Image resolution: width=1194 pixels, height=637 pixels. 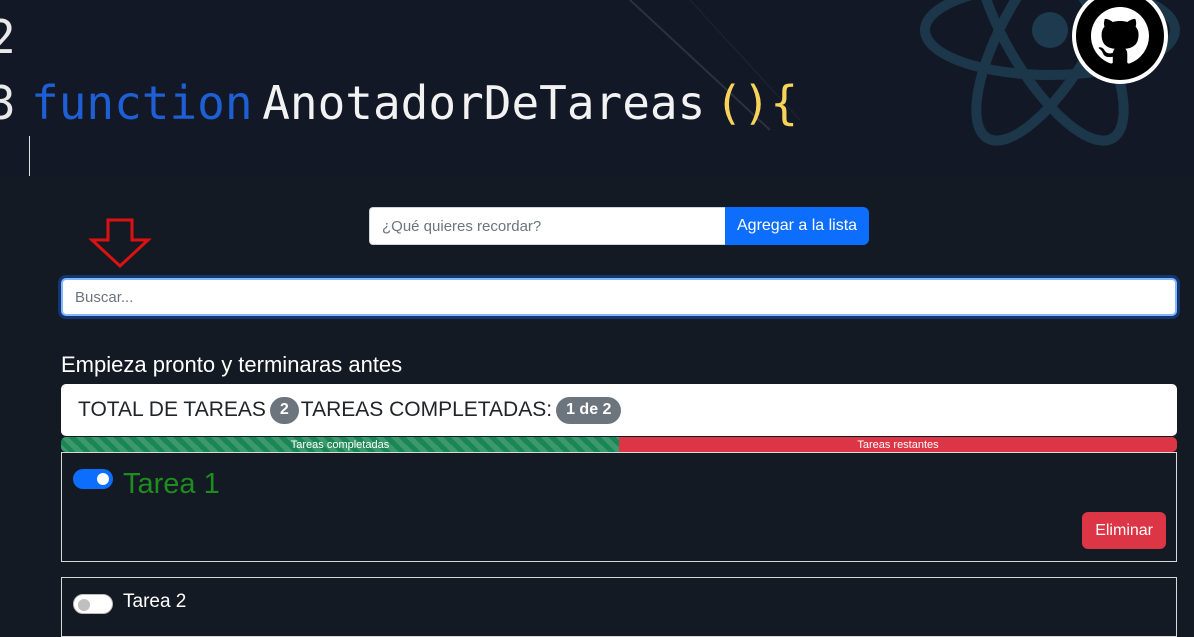 I want to click on task-card: Tarea 2, so click(x=619, y=607).